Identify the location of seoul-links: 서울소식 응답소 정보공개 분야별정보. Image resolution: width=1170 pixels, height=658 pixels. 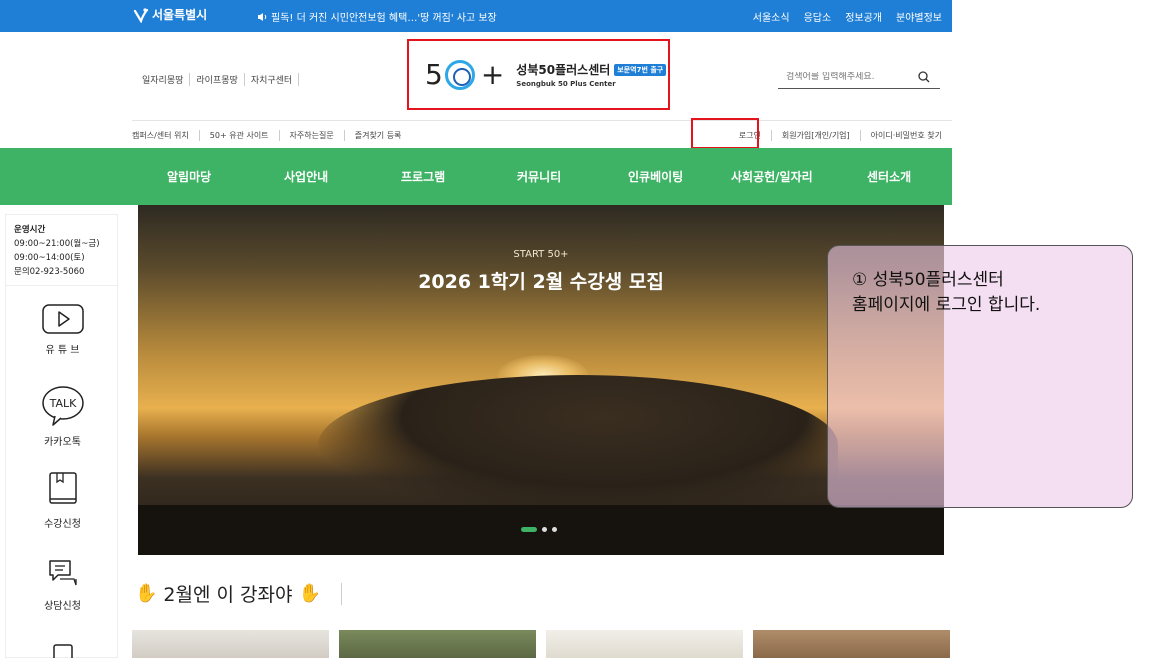
(847, 16).